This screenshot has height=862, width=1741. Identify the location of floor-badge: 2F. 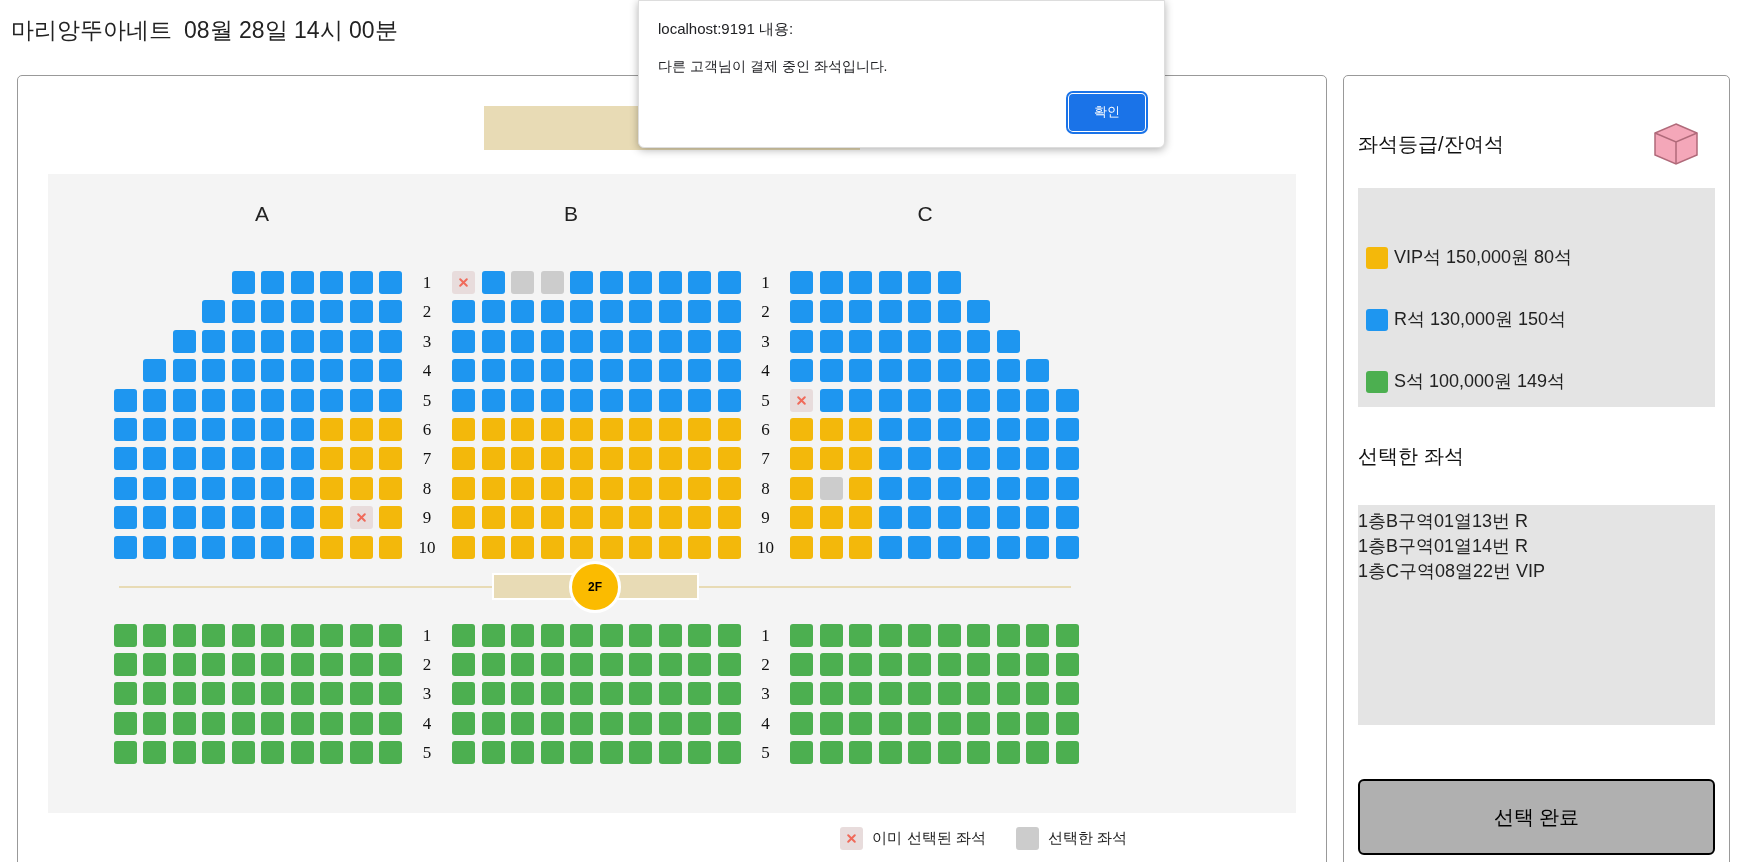
(595, 586).